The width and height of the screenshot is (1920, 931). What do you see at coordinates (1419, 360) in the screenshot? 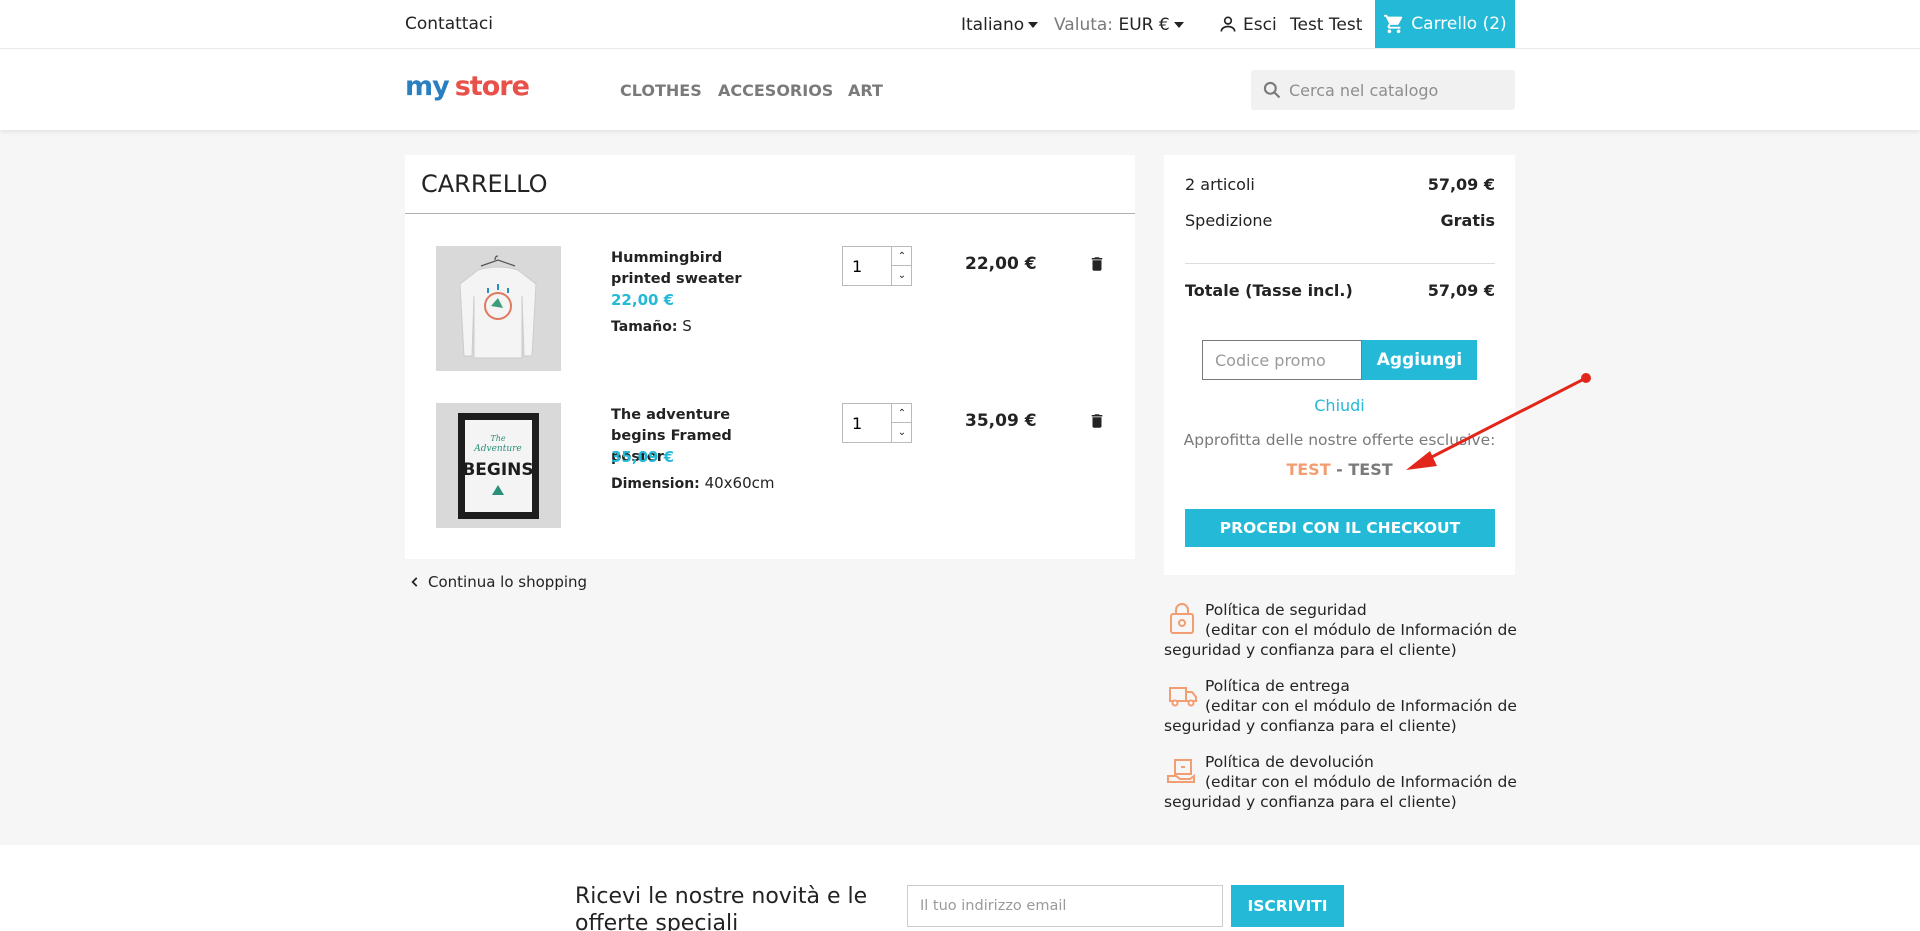
I see `add-promo-button: Aggiungi` at bounding box center [1419, 360].